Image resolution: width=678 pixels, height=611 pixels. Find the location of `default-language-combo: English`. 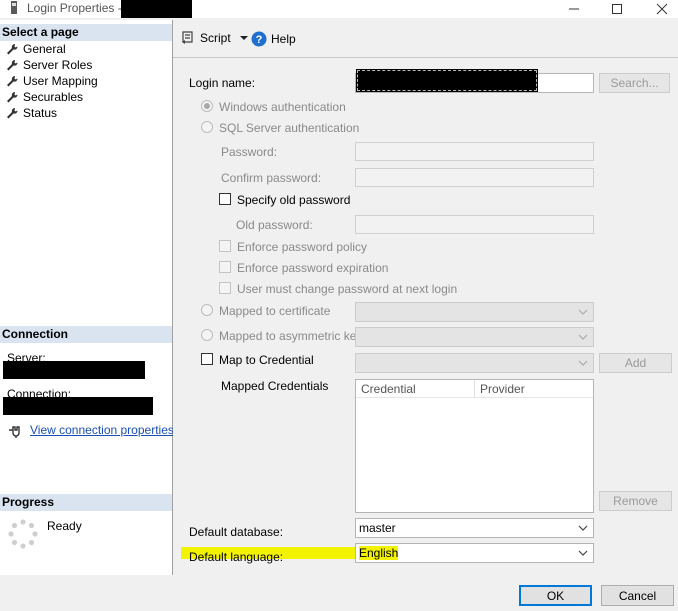

default-language-combo: English is located at coordinates (474, 553).